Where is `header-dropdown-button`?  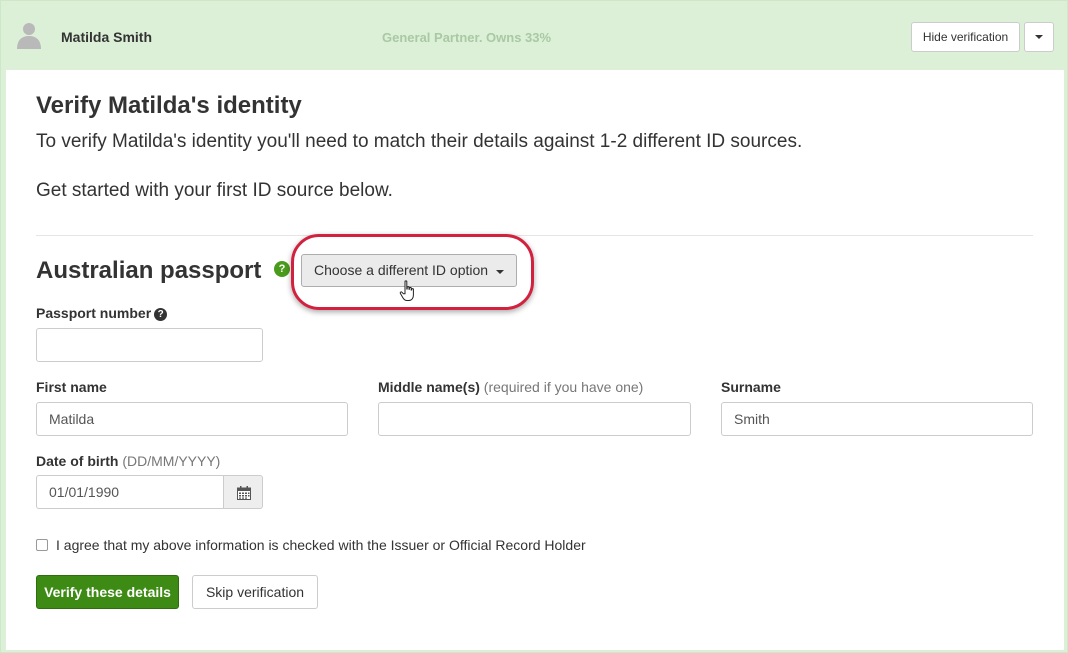 header-dropdown-button is located at coordinates (1039, 37).